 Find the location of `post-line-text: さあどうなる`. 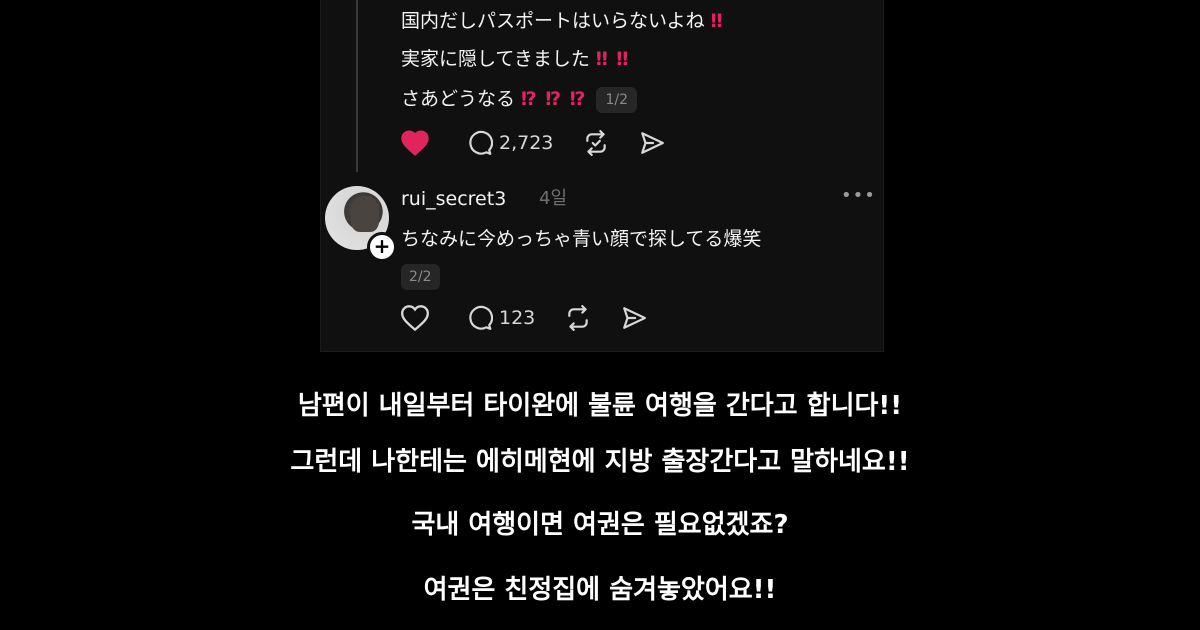

post-line-text: さあどうなる is located at coordinates (458, 99).